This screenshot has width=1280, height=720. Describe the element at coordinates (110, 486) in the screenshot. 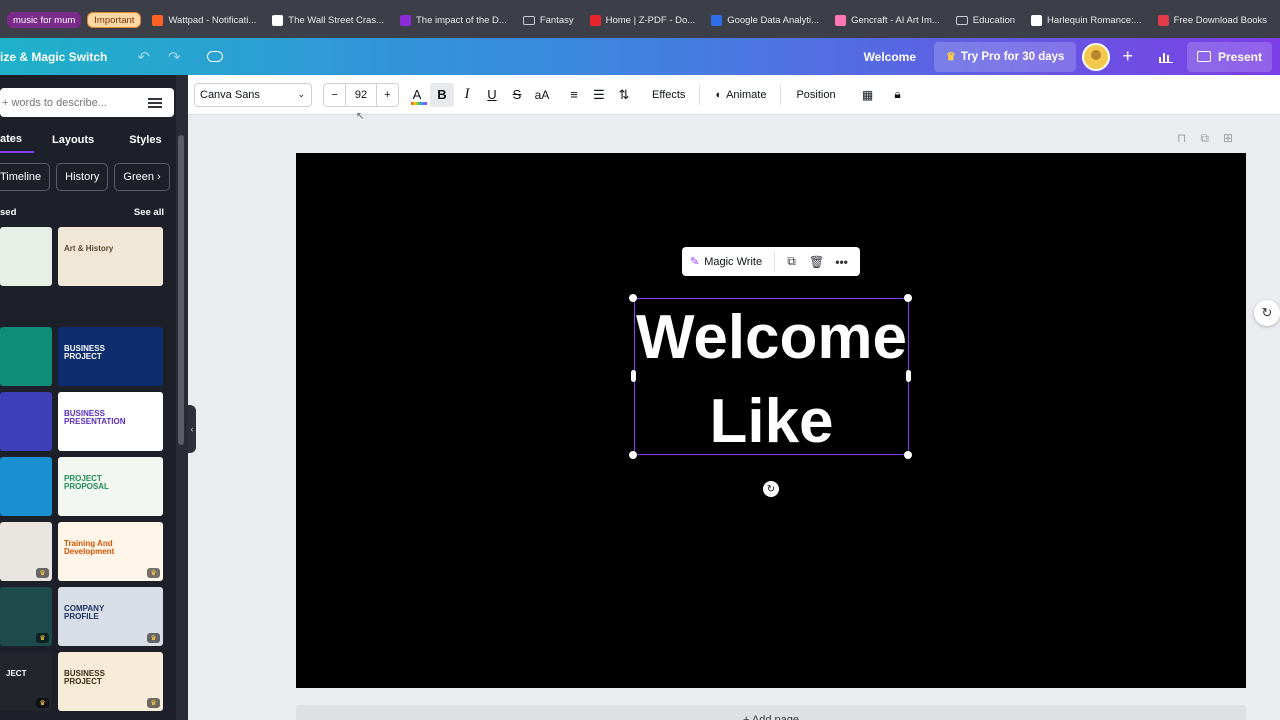

I see `template-thumbnail: PROJECT PROPOSAL` at that location.